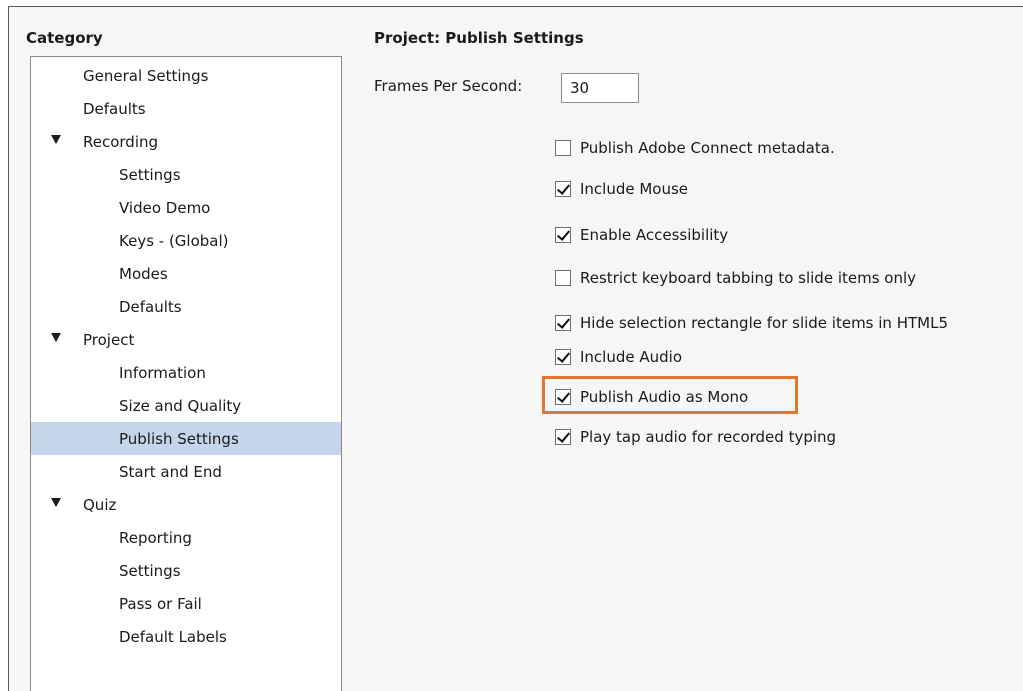 This screenshot has width=1023, height=691. I want to click on tree-item-recording-settings: Settings, so click(186, 174).